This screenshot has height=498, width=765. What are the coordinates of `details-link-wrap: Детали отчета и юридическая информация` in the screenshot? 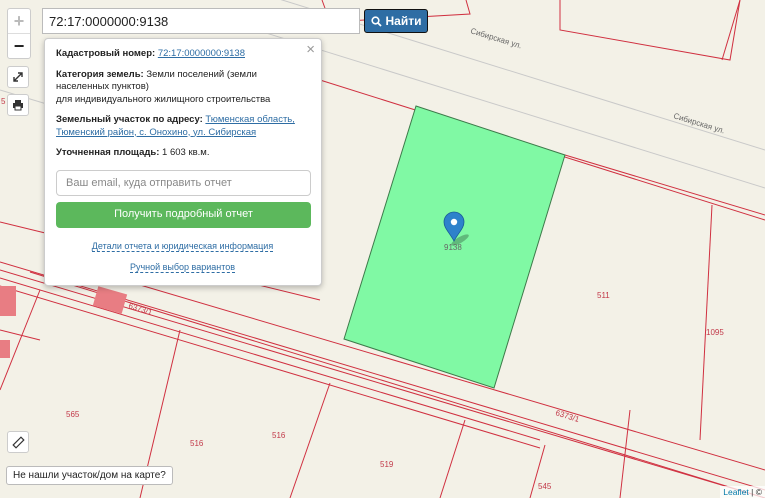 It's located at (182, 246).